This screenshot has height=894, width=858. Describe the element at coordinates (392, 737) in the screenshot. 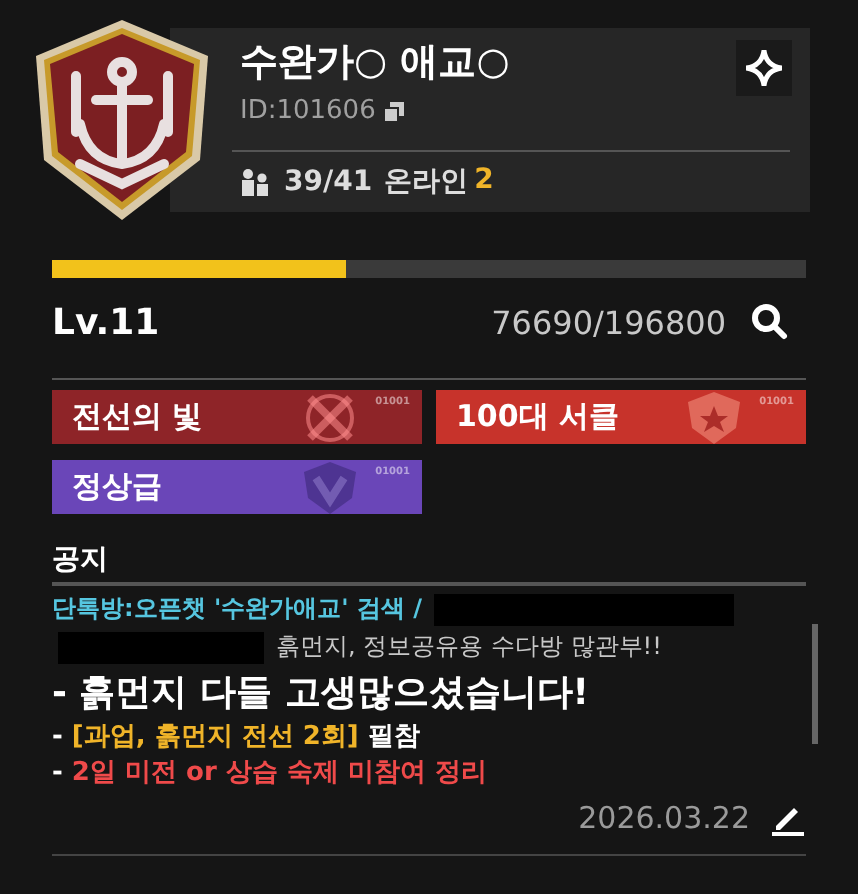

I see `notice-text: 필참` at that location.